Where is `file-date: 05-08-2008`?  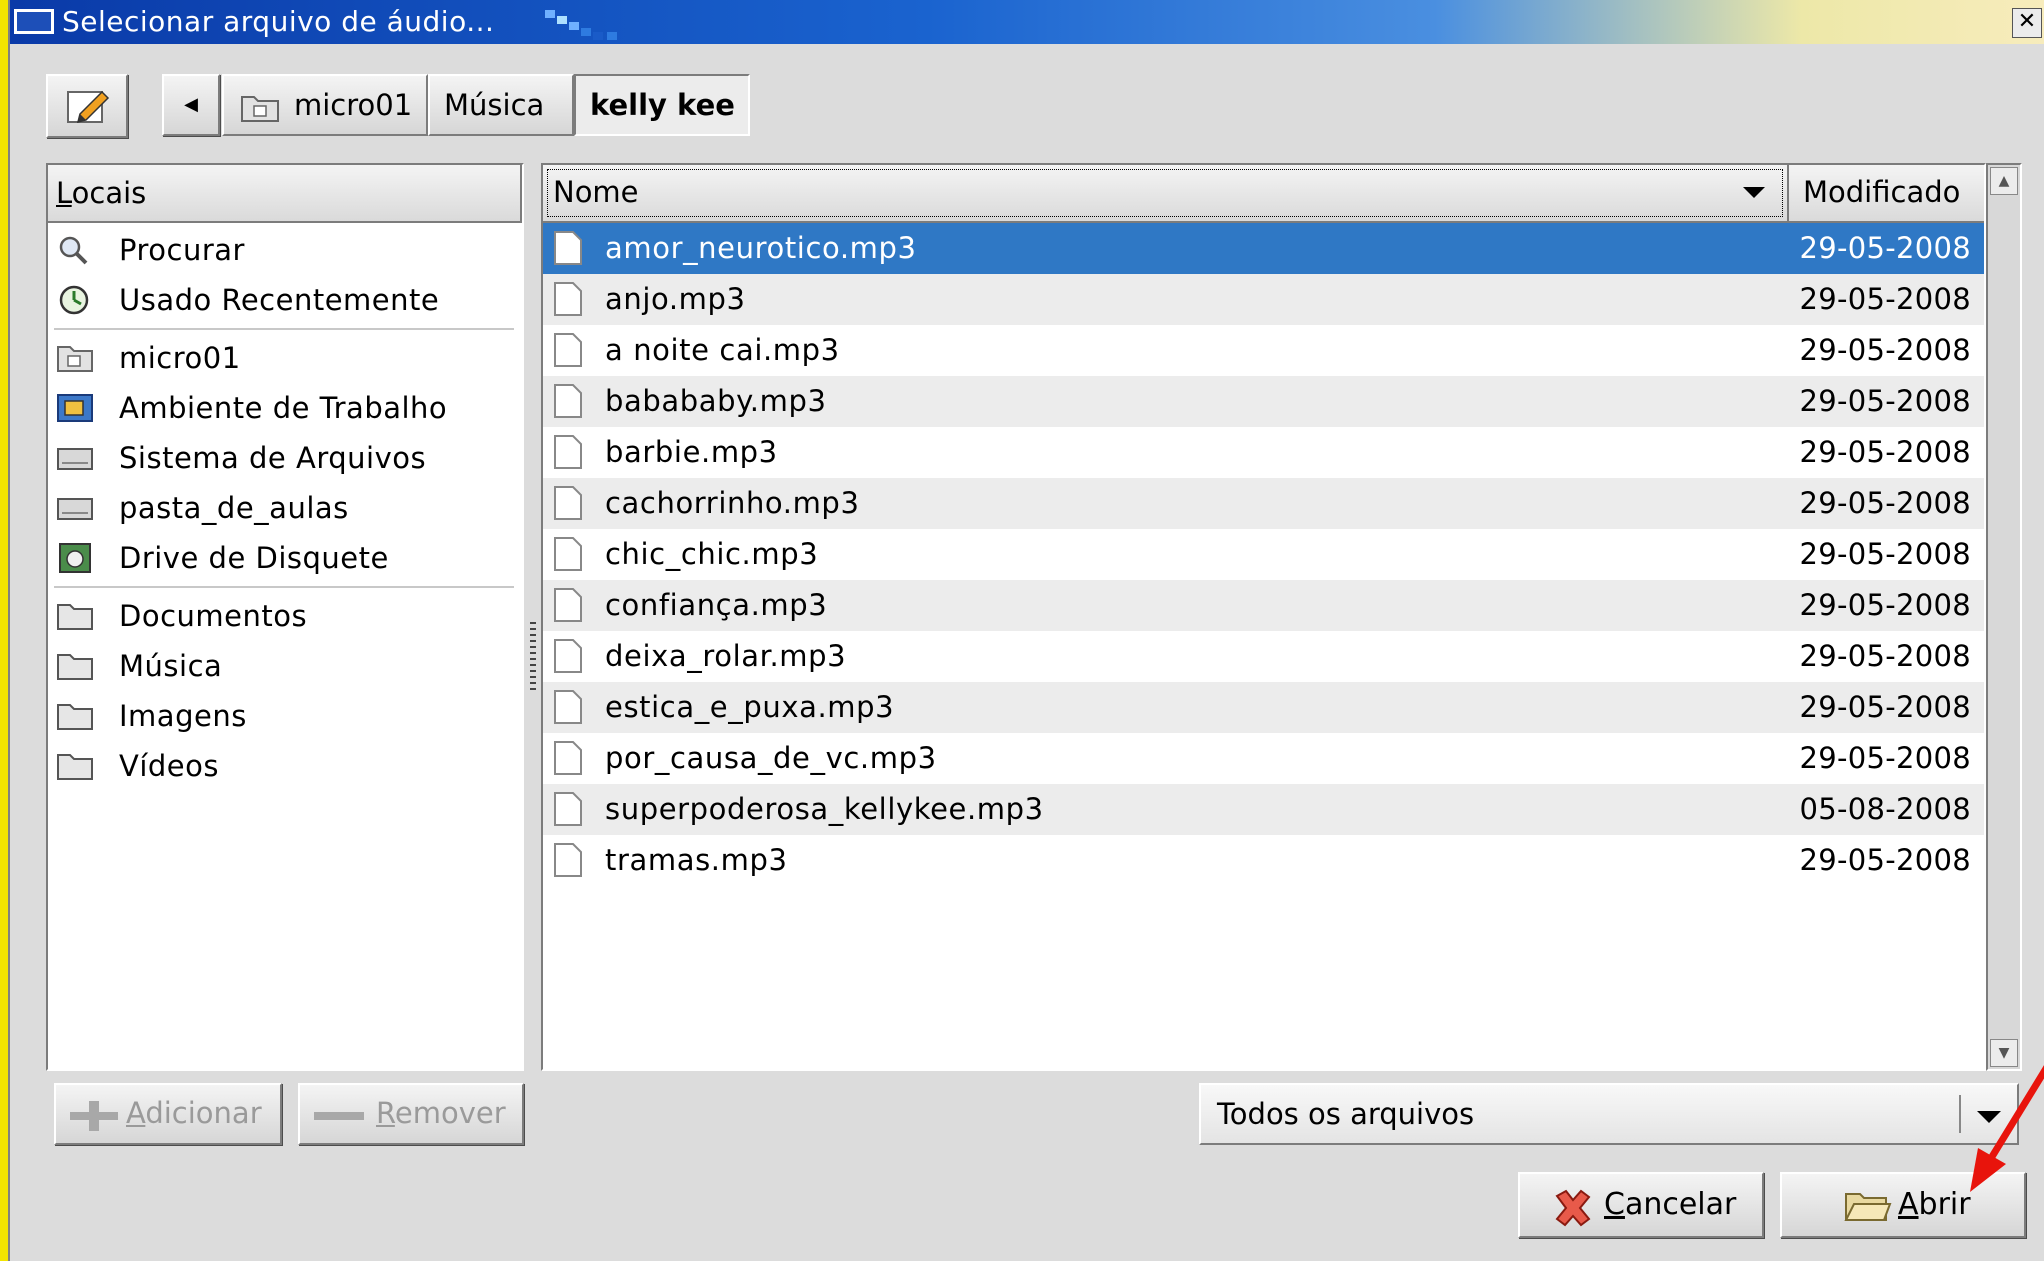
file-date: 05-08-2008 is located at coordinates (1885, 809).